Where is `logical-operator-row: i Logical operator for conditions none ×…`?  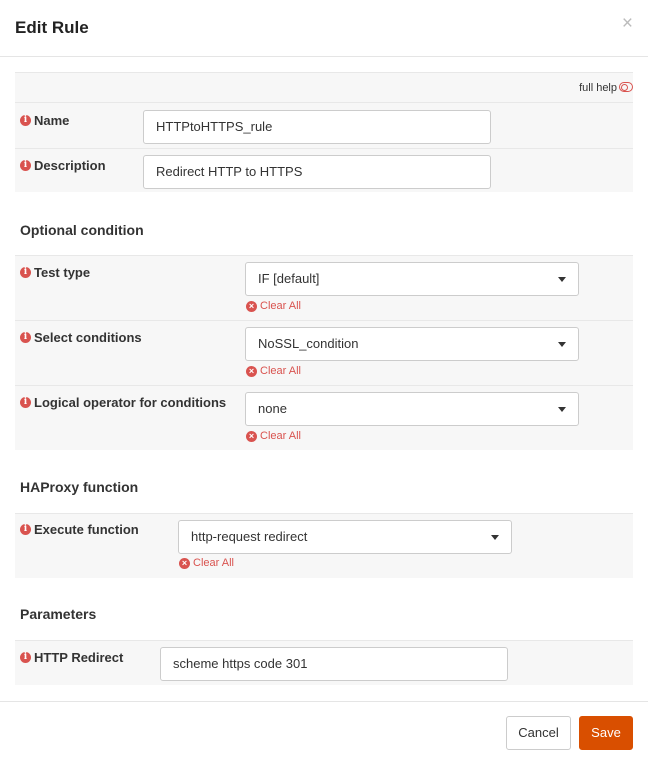 logical-operator-row: i Logical operator for conditions none ×… is located at coordinates (324, 417).